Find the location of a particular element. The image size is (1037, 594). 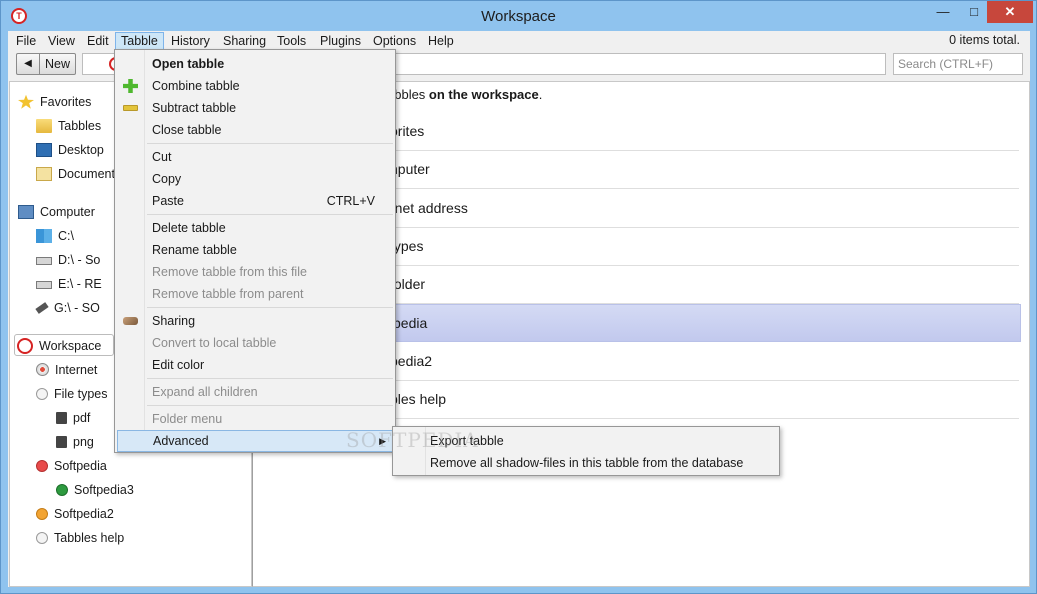

tree-item-softpedia3: Softpedia3 is located at coordinates (95, 490).